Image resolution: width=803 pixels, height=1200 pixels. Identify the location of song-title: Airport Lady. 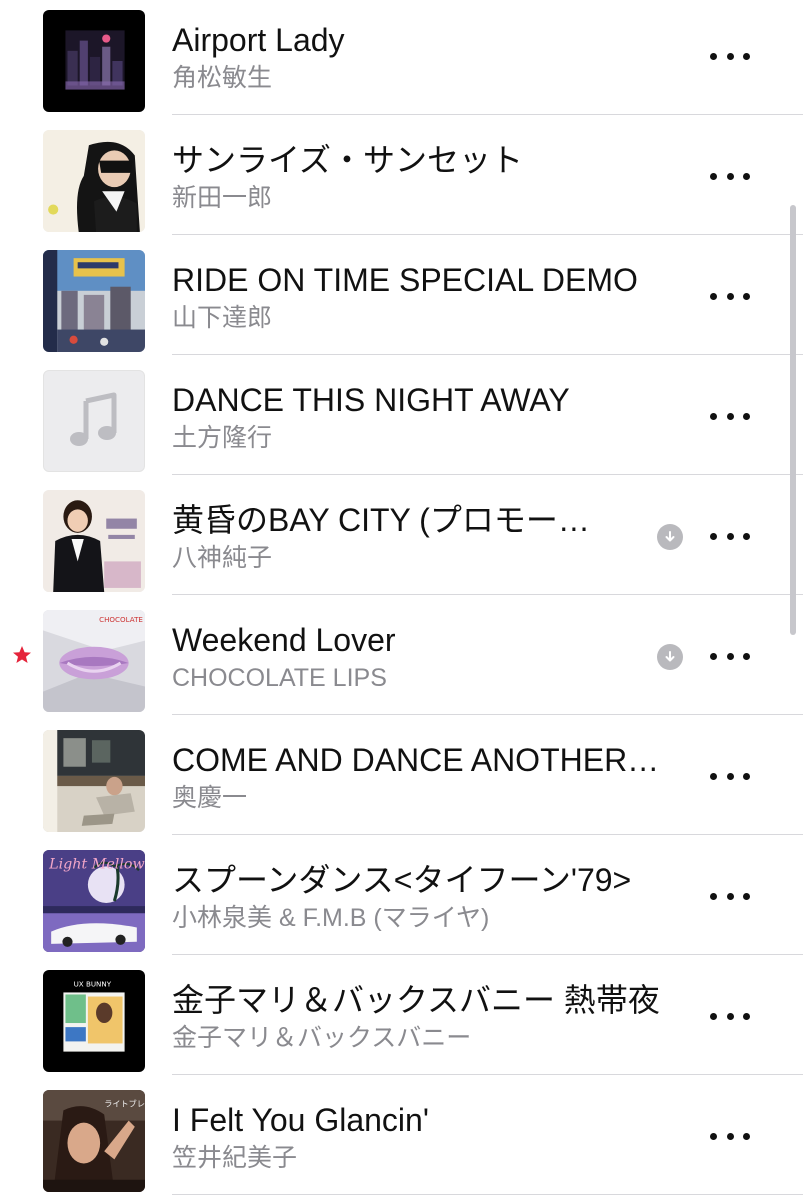
(258, 40).